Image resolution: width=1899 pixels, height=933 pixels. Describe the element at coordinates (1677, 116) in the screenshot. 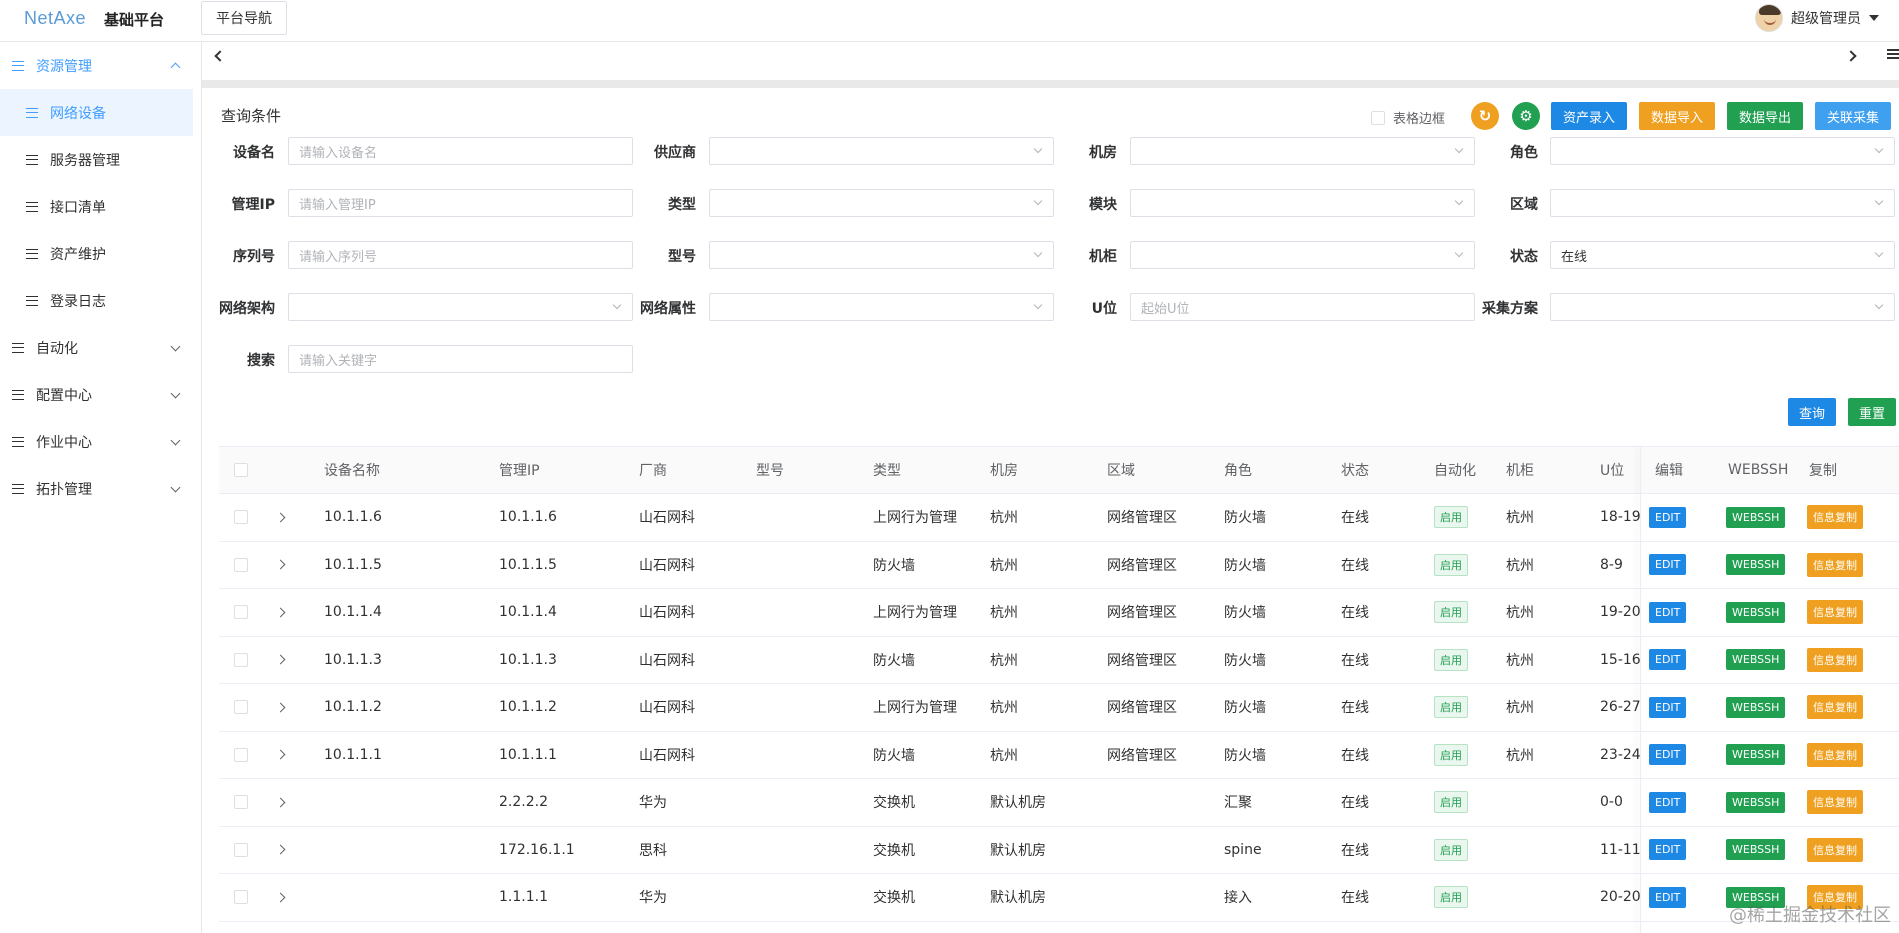

I see `data-import-button: 数据导入` at that location.